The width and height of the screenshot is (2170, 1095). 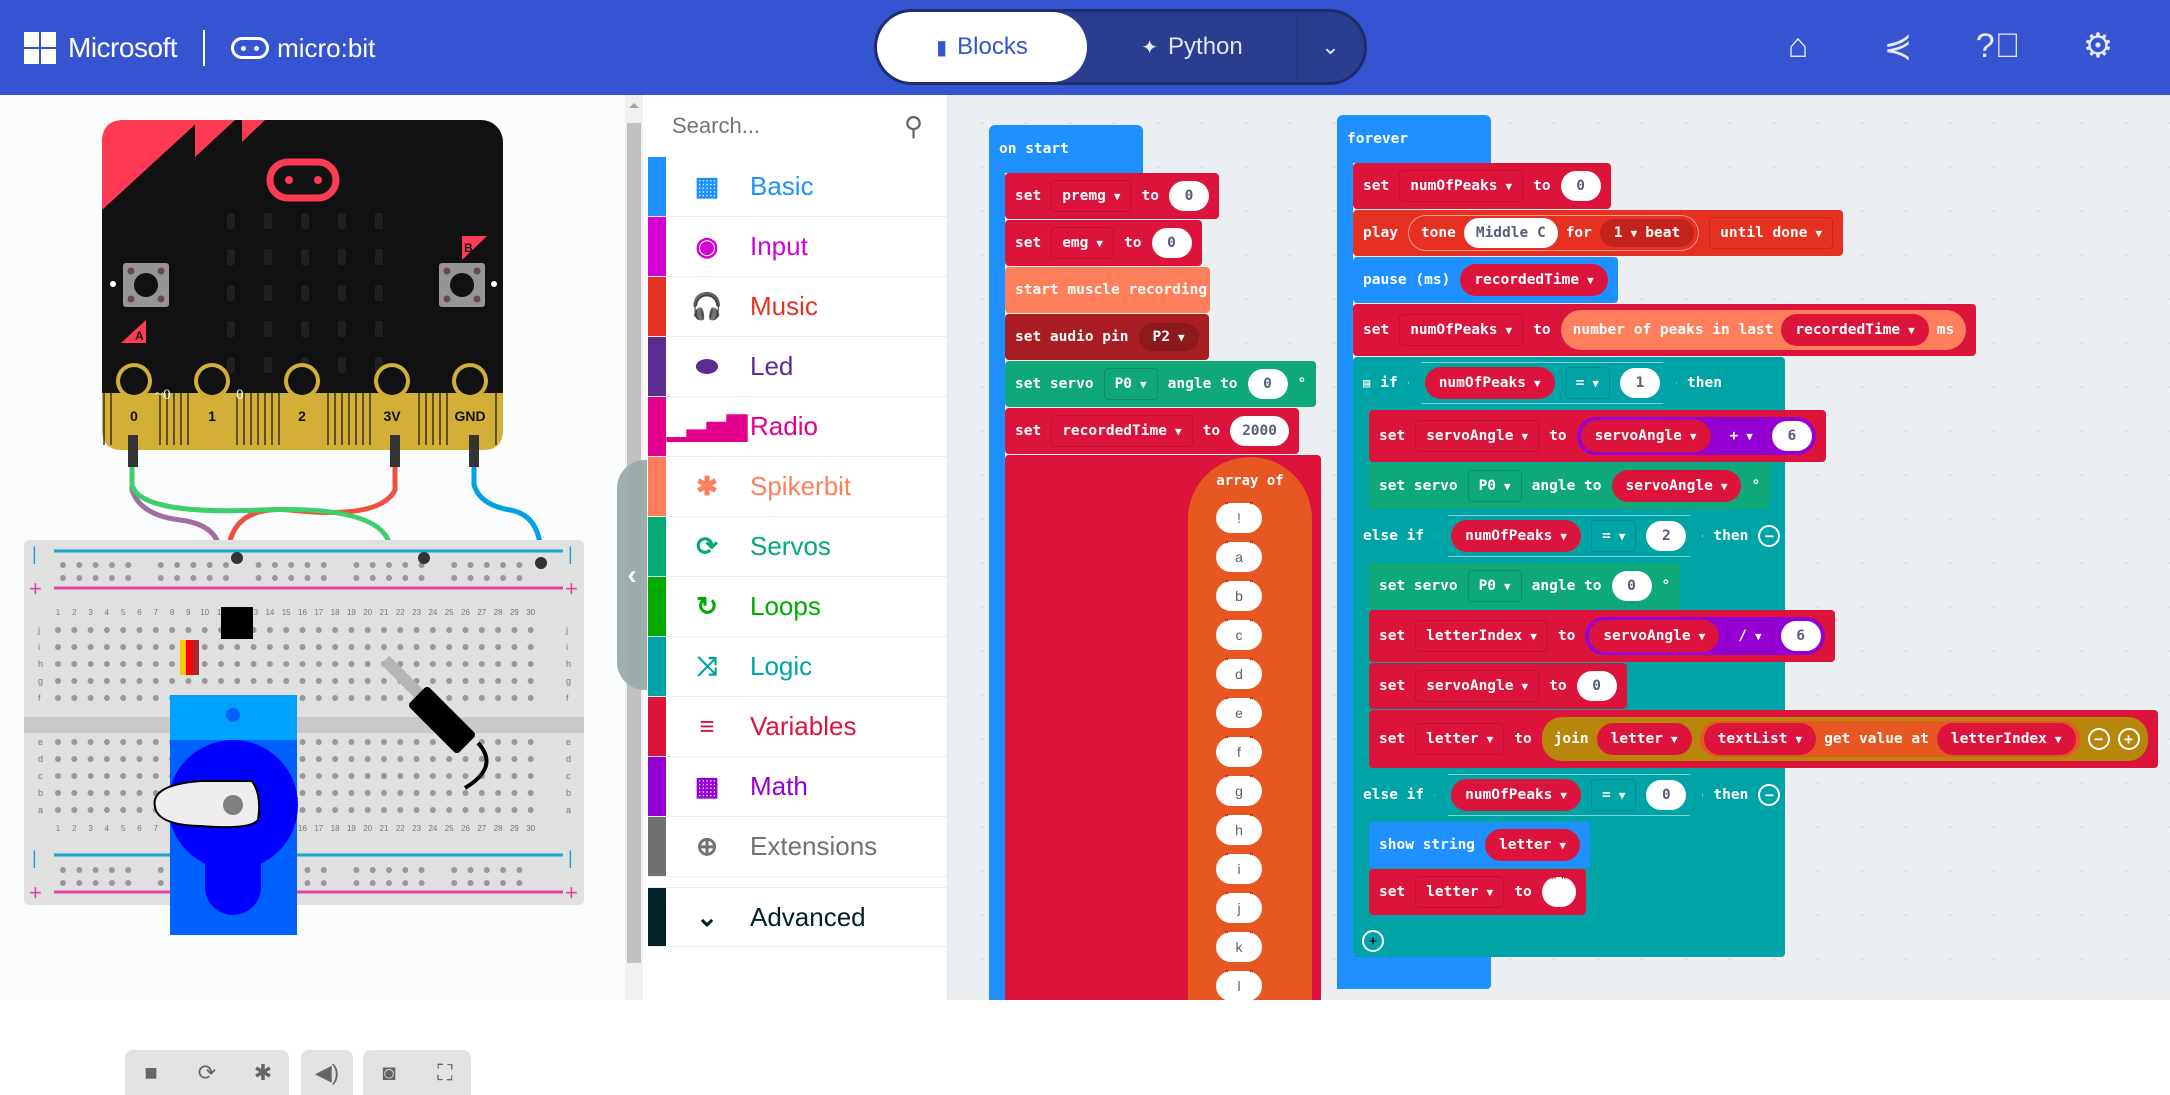 I want to click on math-expression: servoAngle ▼ / ▼ 6, so click(x=1705, y=636).